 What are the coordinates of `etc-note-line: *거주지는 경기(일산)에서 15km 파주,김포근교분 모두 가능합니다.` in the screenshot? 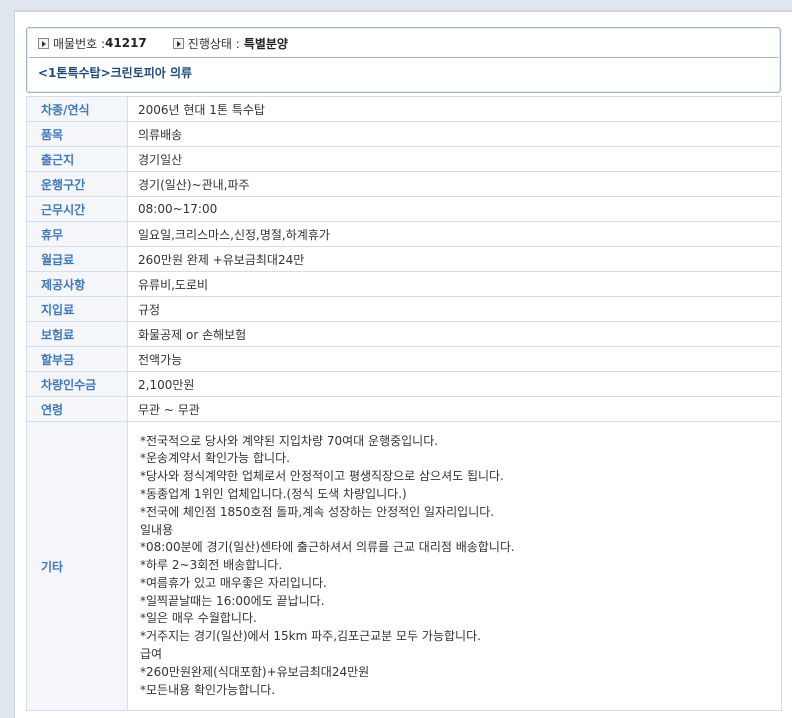 It's located at (310, 636).